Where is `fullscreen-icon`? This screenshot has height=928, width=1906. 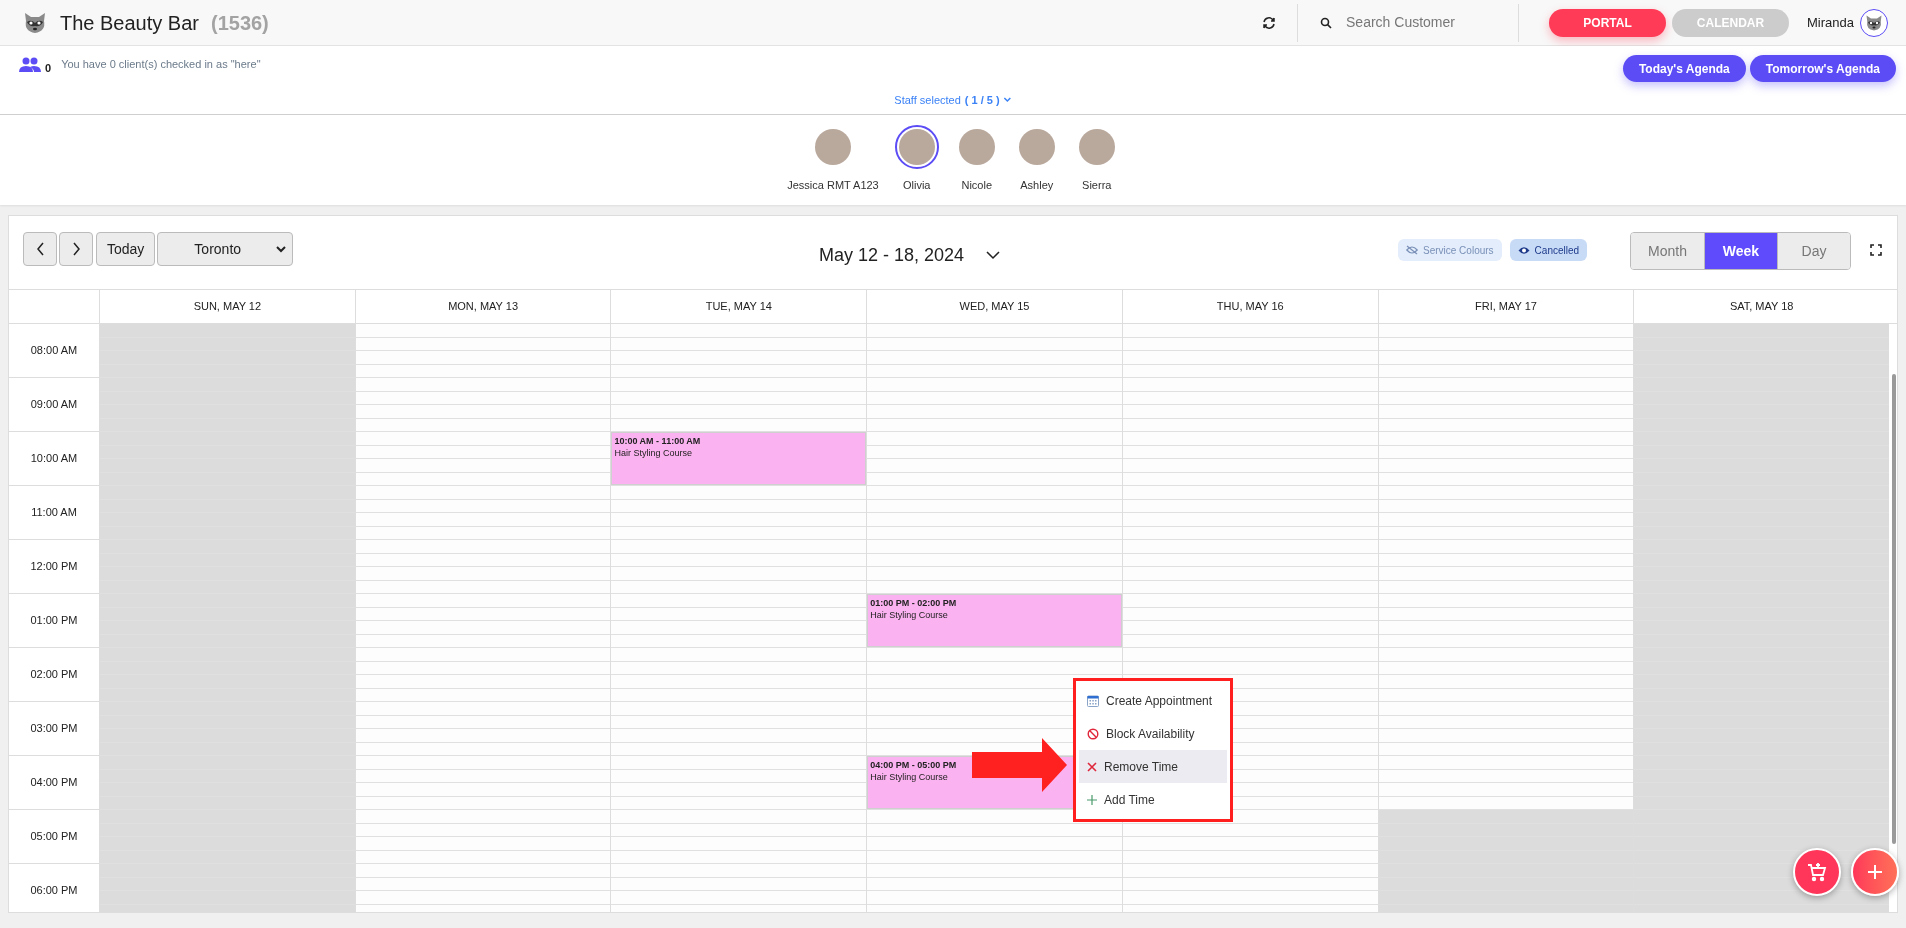
fullscreen-icon is located at coordinates (1876, 251).